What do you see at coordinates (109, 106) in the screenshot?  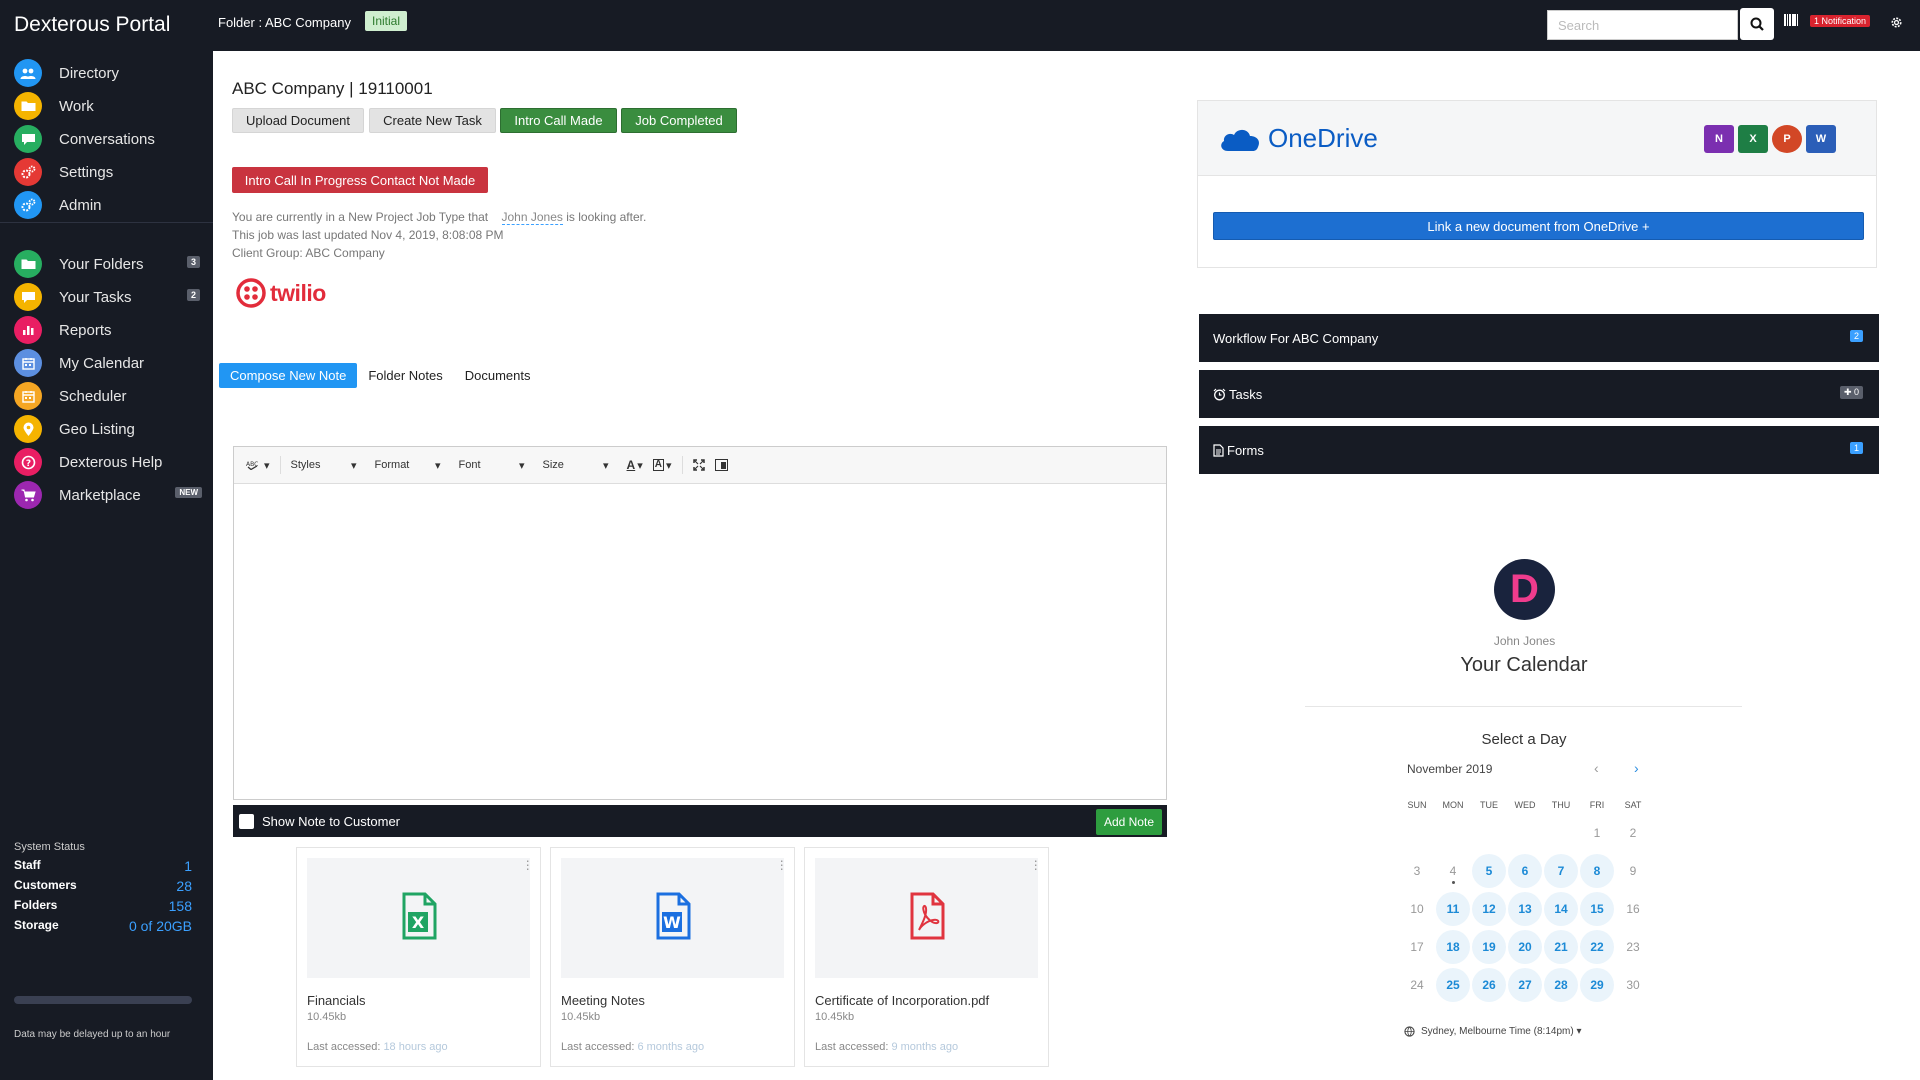 I see `sidebar-item-work: Work` at bounding box center [109, 106].